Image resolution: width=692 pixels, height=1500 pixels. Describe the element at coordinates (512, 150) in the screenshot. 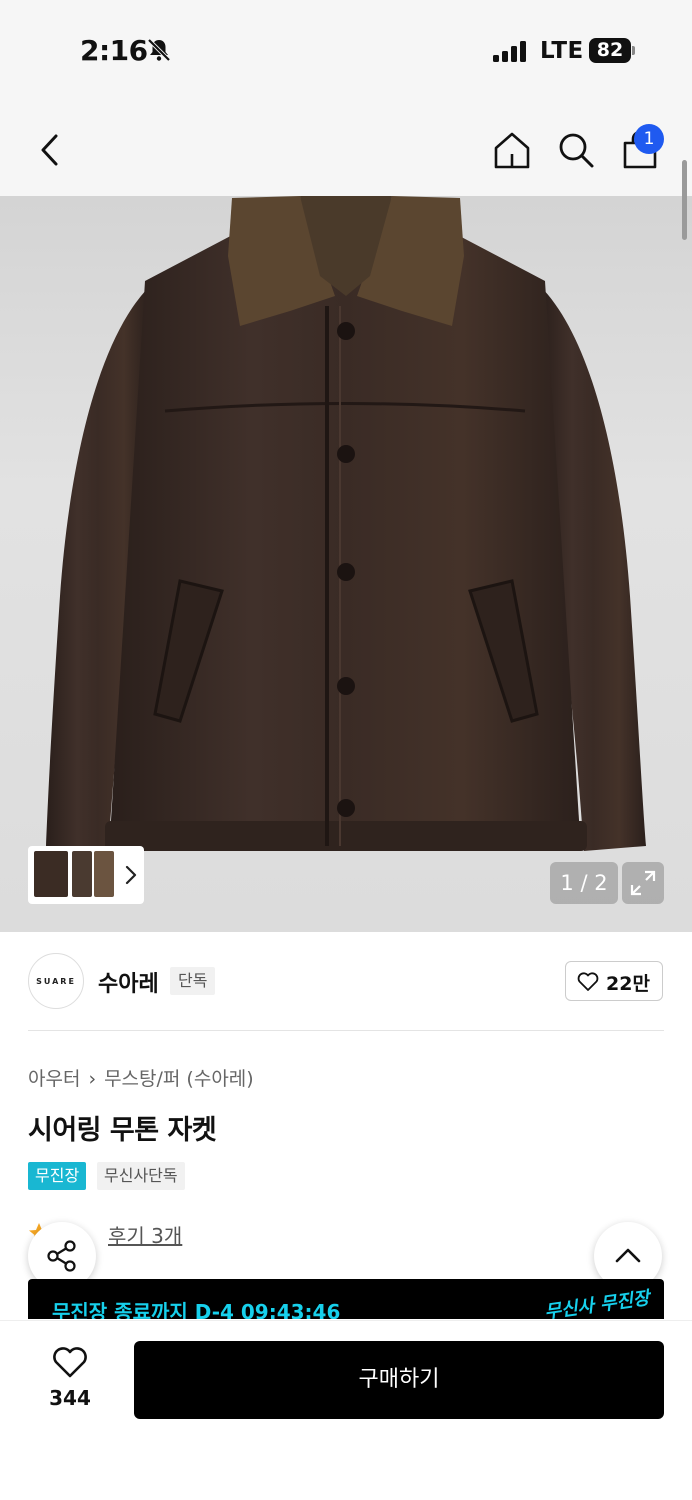

I see `home-icon` at that location.